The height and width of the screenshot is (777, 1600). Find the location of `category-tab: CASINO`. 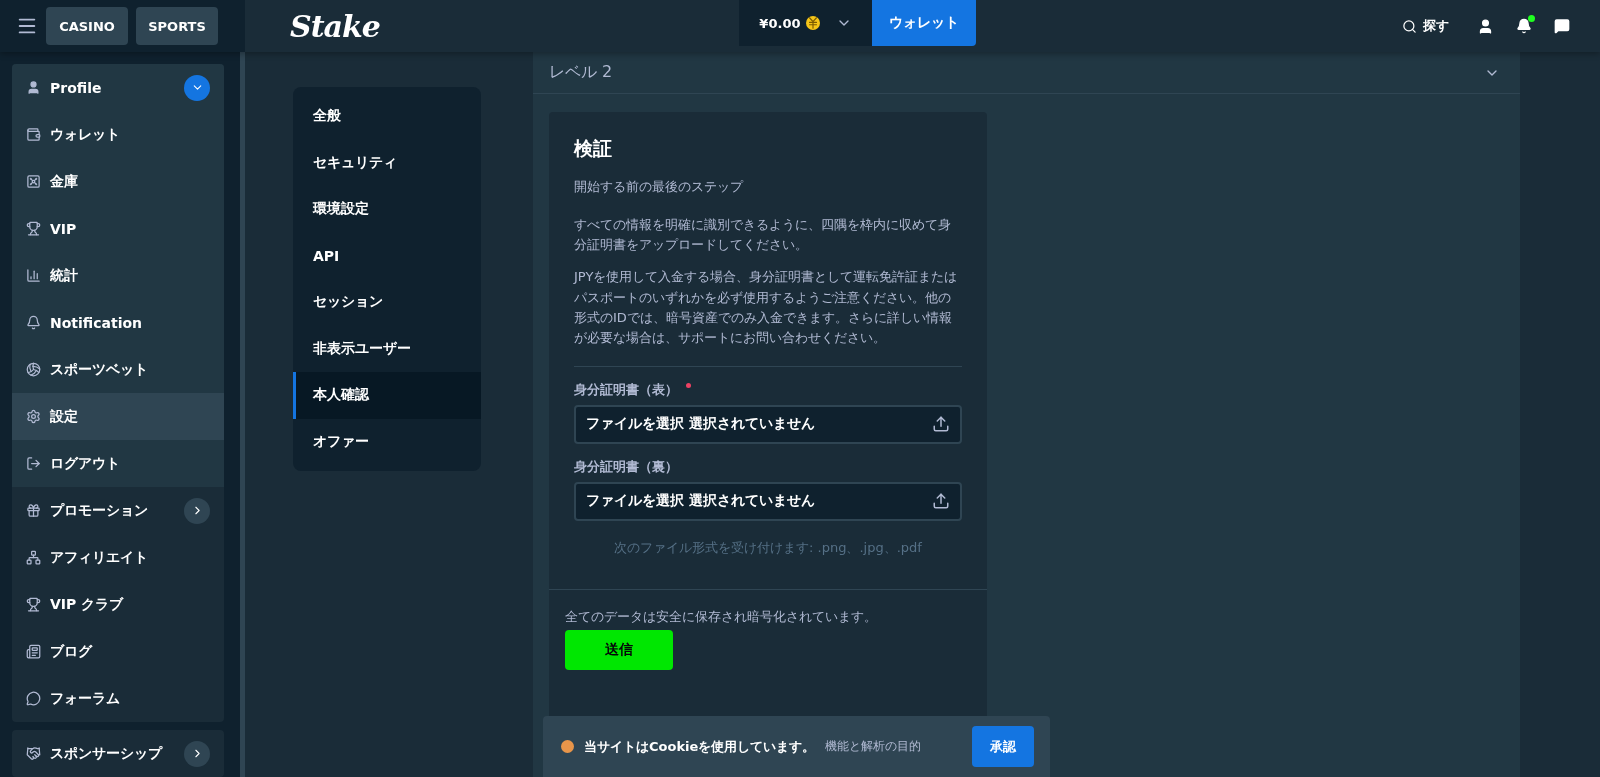

category-tab: CASINO is located at coordinates (87, 26).